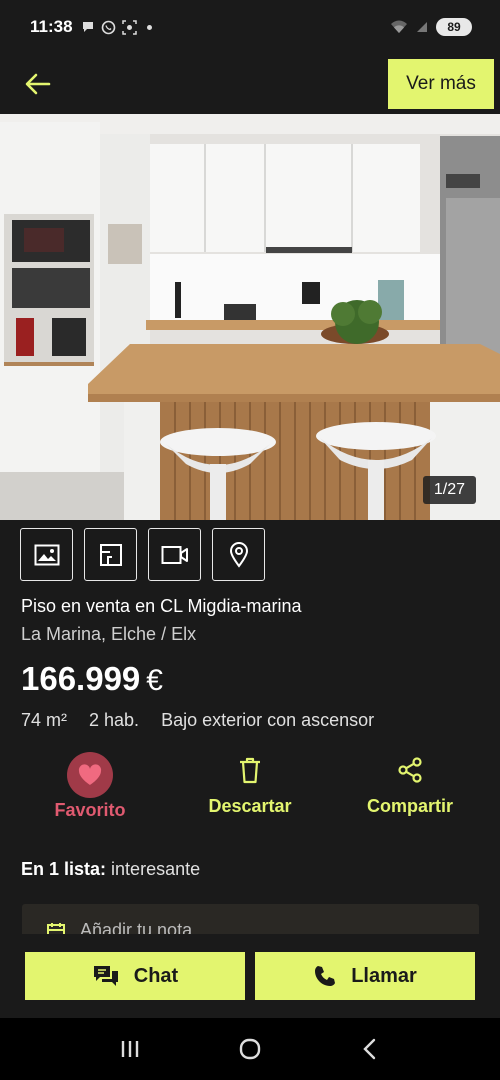  I want to click on ver-mas-button: Ver más, so click(441, 84).